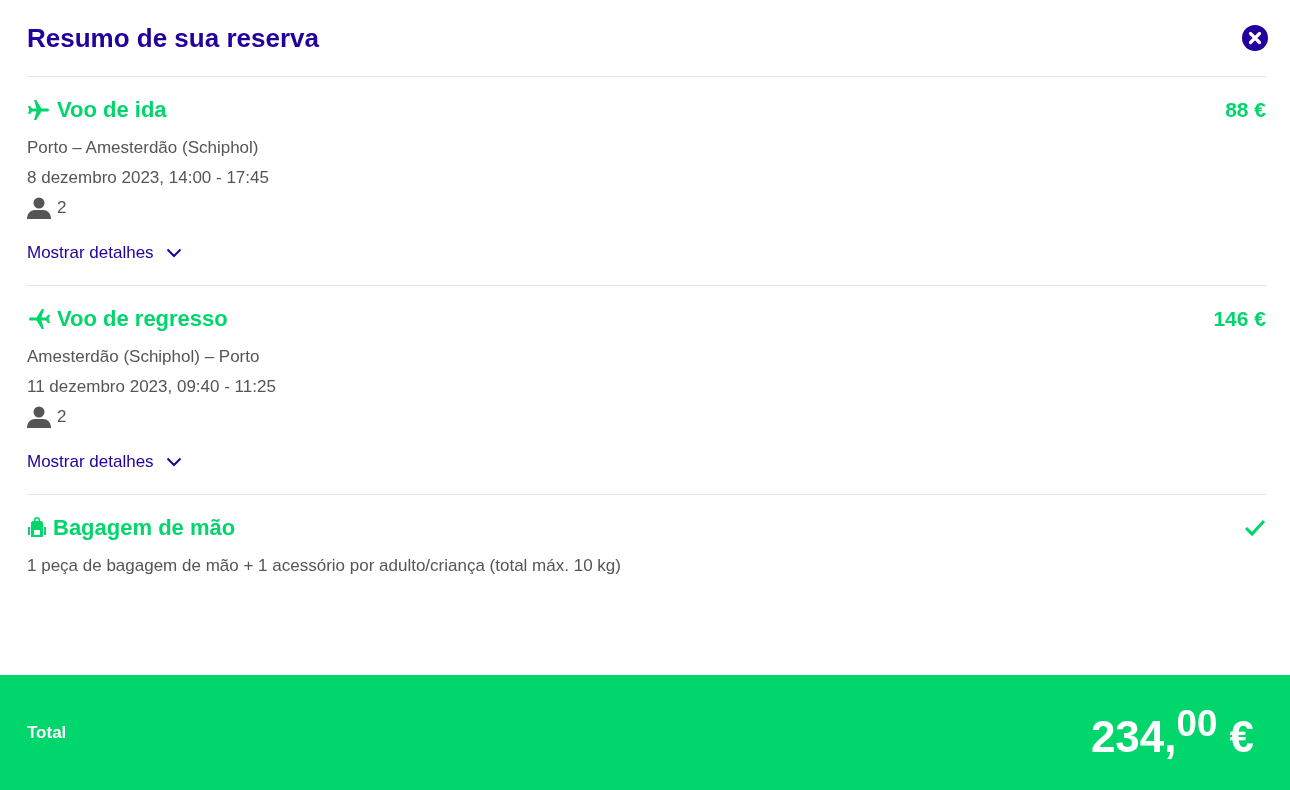 The height and width of the screenshot is (790, 1290). What do you see at coordinates (324, 566) in the screenshot?
I see `detail-text: 1 peça de bagagem de mão + 1 acessório por adulto/criança (total máx. 10 kg)` at bounding box center [324, 566].